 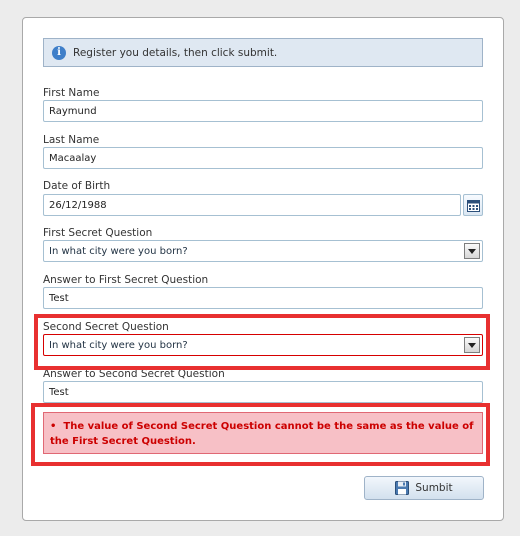 What do you see at coordinates (260, 434) in the screenshot?
I see `highlight-error-message` at bounding box center [260, 434].